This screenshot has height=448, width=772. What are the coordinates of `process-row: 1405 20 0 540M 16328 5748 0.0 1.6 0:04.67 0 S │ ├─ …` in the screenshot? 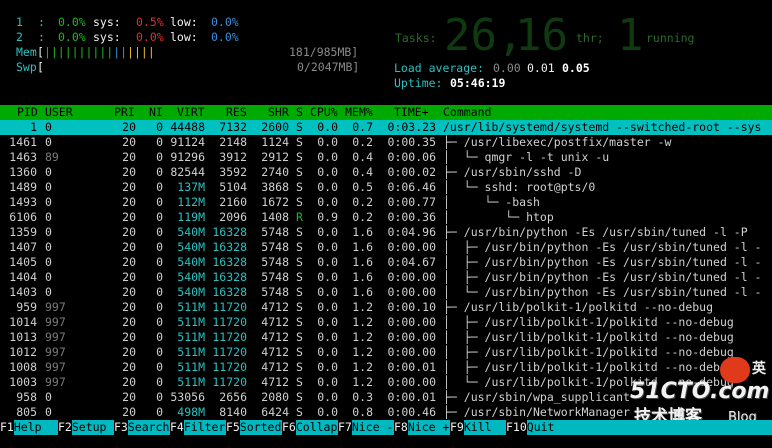 It's located at (386, 262).